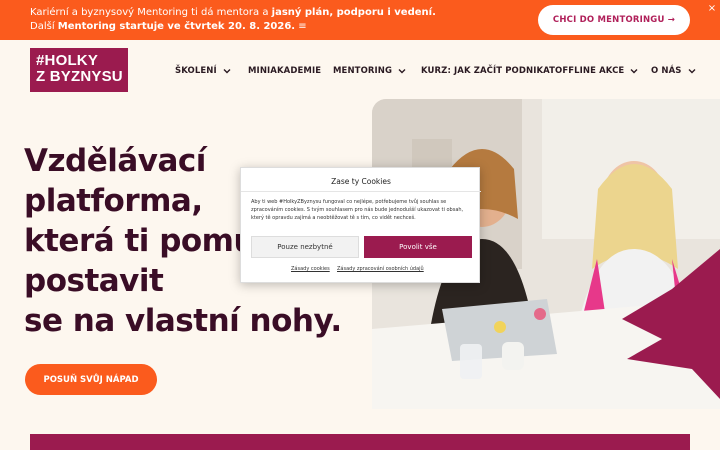 The width and height of the screenshot is (720, 450). What do you see at coordinates (363, 71) in the screenshot?
I see `nav-item-label: MENTORING` at bounding box center [363, 71].